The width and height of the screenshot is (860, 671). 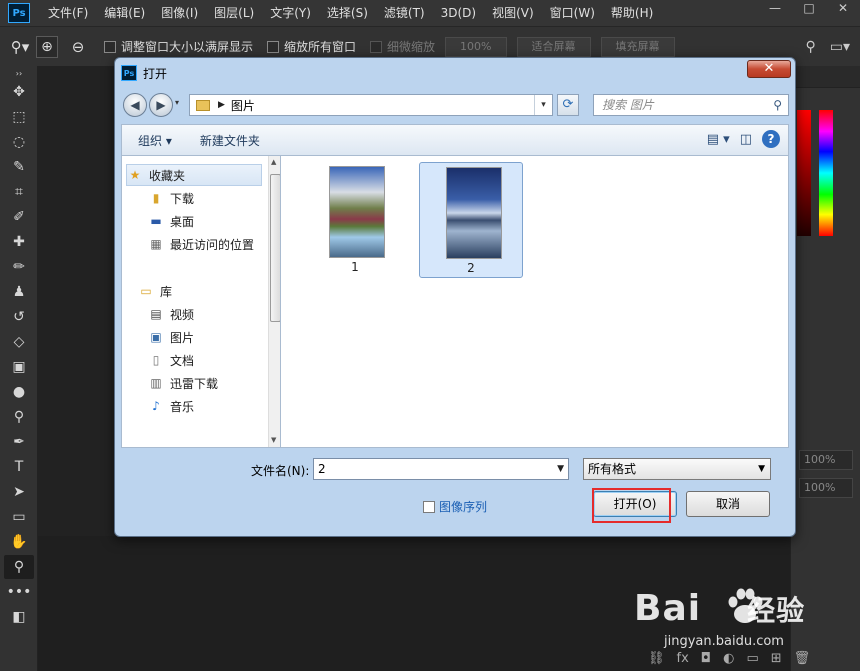 What do you see at coordinates (19, 442) in the screenshot?
I see `pen-tool-icon: ✒` at bounding box center [19, 442].